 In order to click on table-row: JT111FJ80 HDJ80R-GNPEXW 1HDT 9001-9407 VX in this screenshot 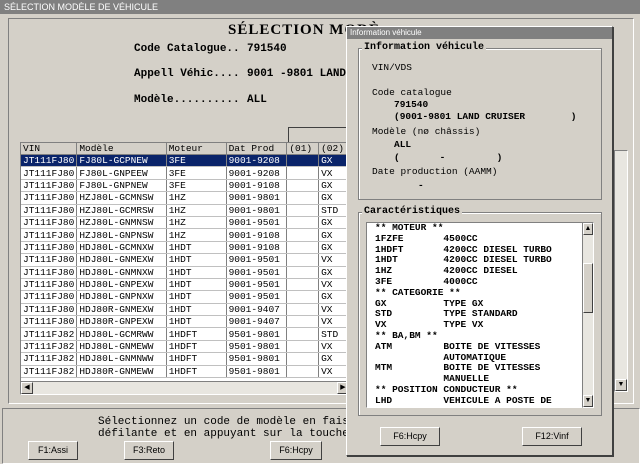, I will do `click(185, 322)`.